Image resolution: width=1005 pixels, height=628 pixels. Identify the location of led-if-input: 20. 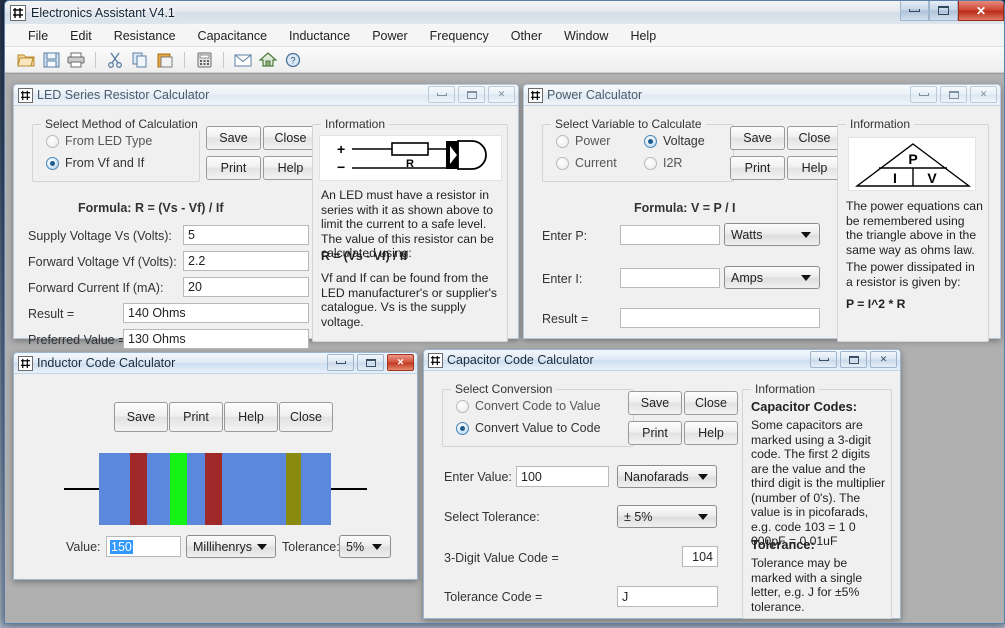
(246, 287).